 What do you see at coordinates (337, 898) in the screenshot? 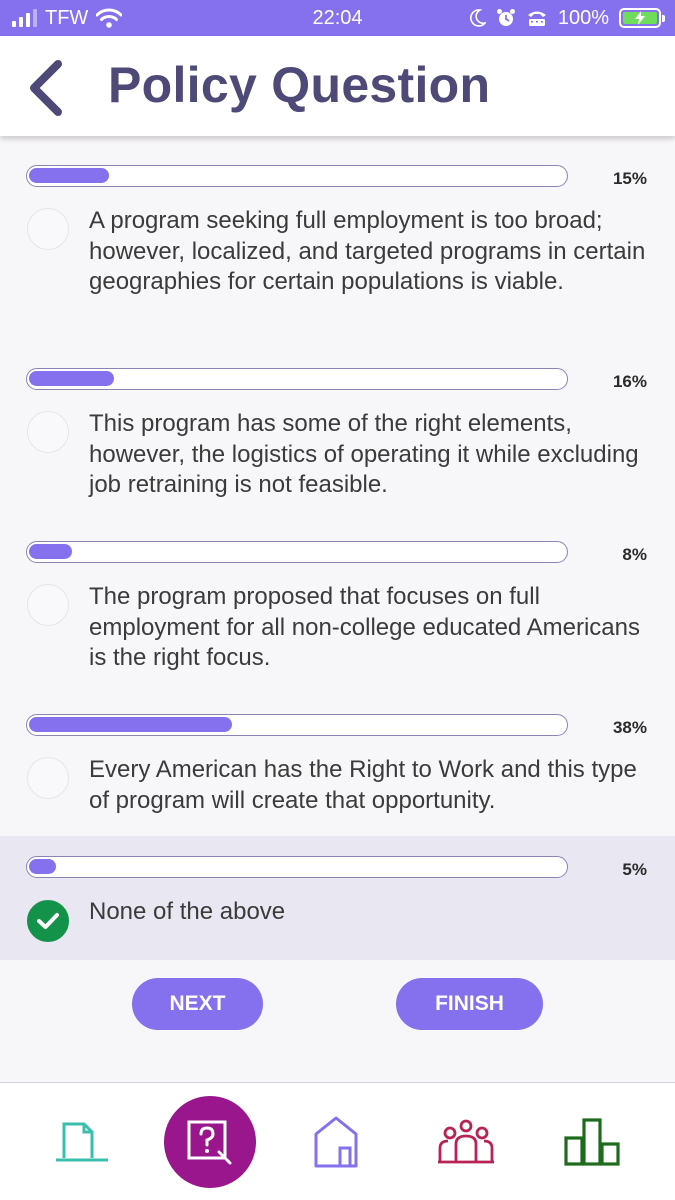
I see `answer-option-selected: 5% None of the above` at bounding box center [337, 898].